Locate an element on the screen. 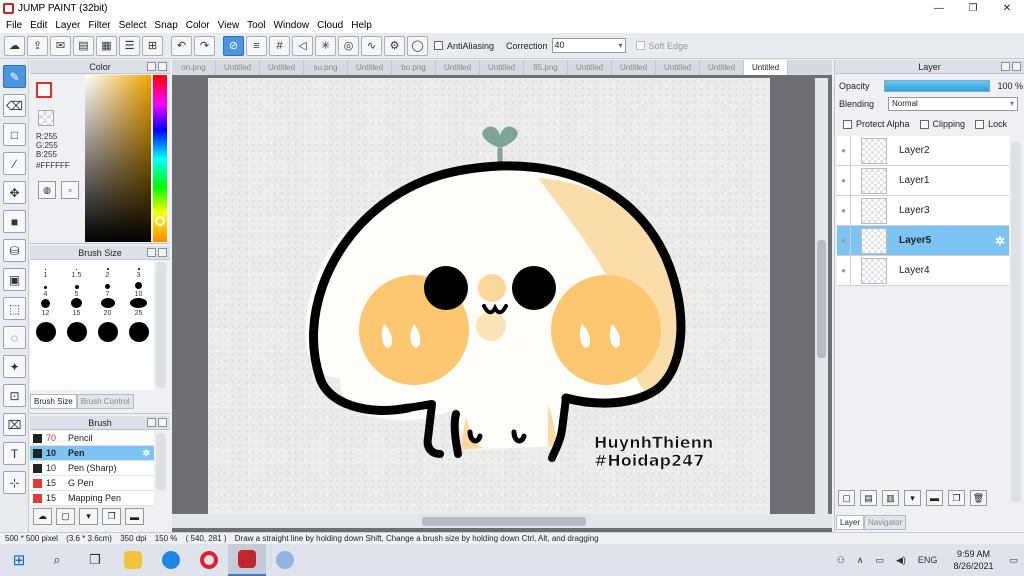 The width and height of the screenshot is (1024, 576). windows-start-icon: ⊞ is located at coordinates (19, 560).